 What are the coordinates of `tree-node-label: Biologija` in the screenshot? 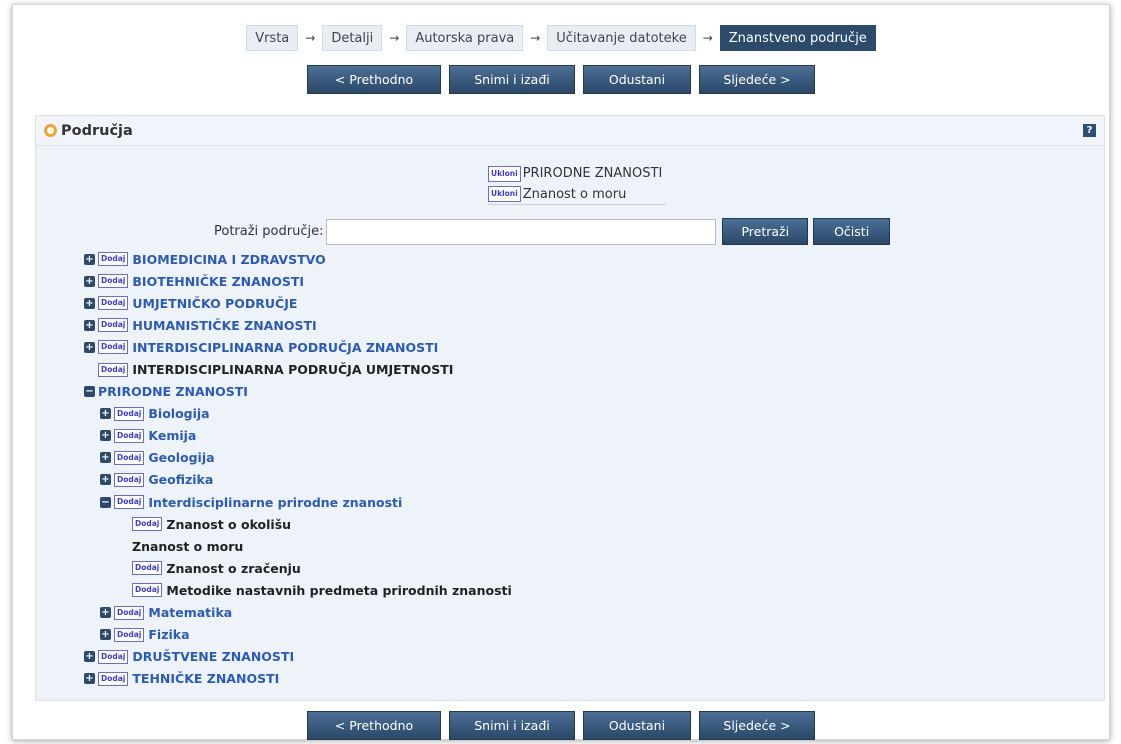 It's located at (178, 413).